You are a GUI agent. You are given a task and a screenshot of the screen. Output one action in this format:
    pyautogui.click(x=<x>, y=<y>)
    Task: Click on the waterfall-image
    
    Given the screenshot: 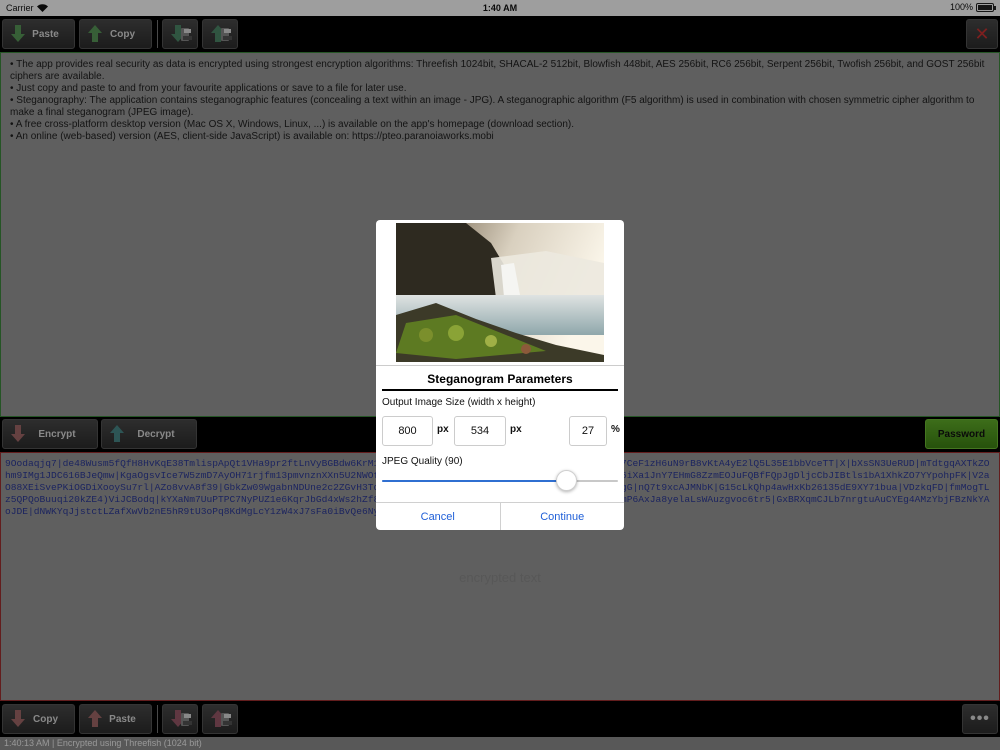 What is the action you would take?
    pyautogui.click(x=500, y=292)
    